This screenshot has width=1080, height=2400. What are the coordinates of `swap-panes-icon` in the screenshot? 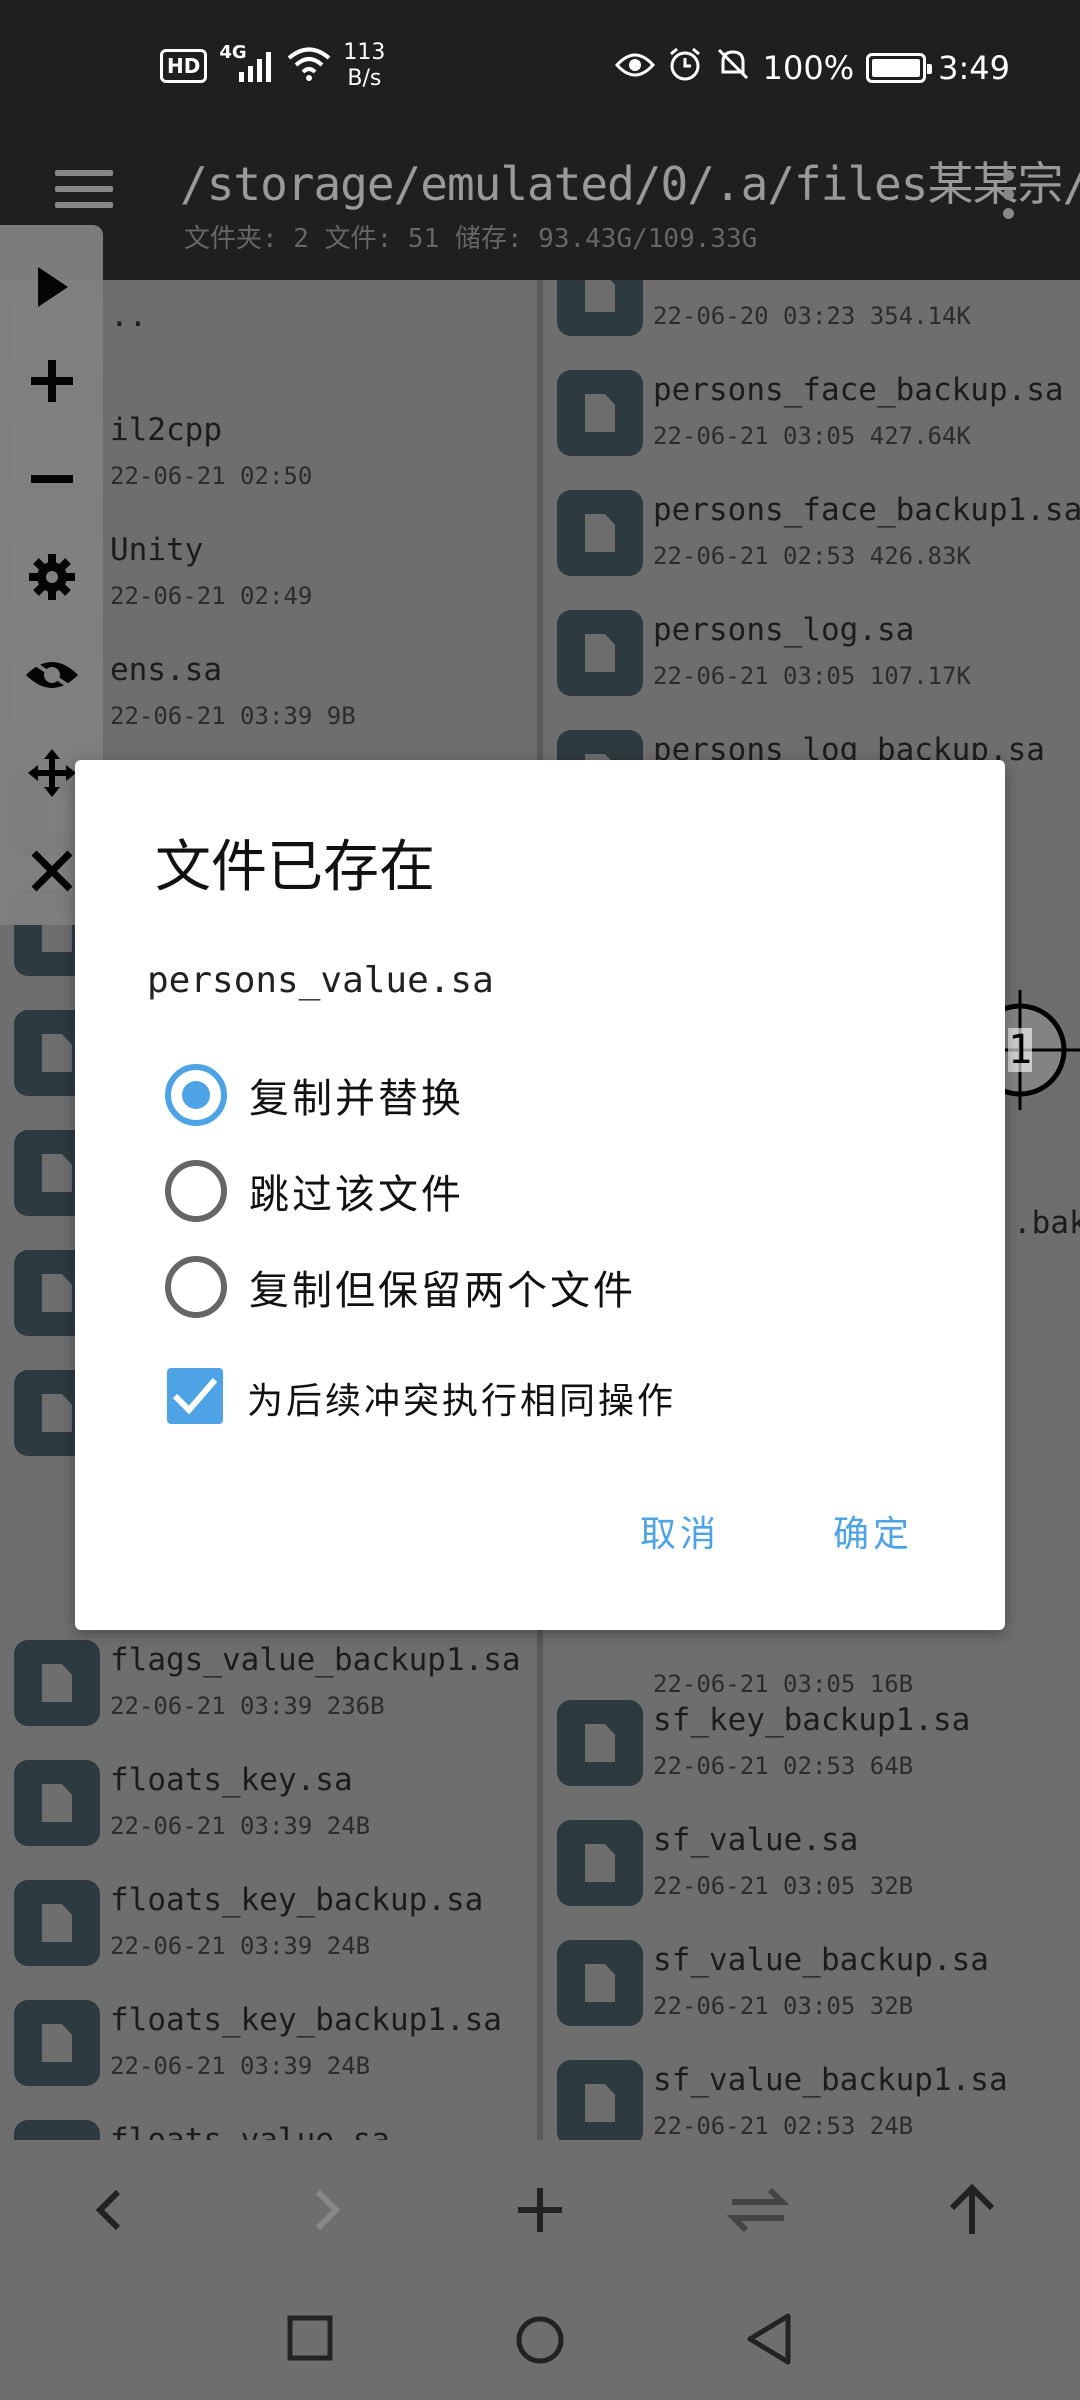 It's located at (758, 2210).